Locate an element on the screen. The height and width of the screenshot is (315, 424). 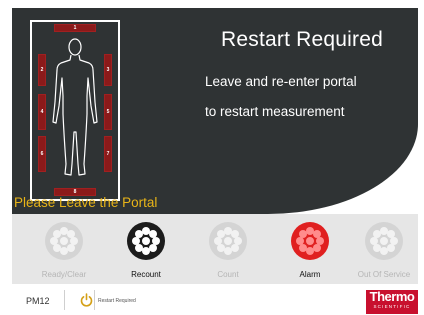
detector-diagram: 1 2 4 6 3 5 7 8 is located at coordinates (75, 110).